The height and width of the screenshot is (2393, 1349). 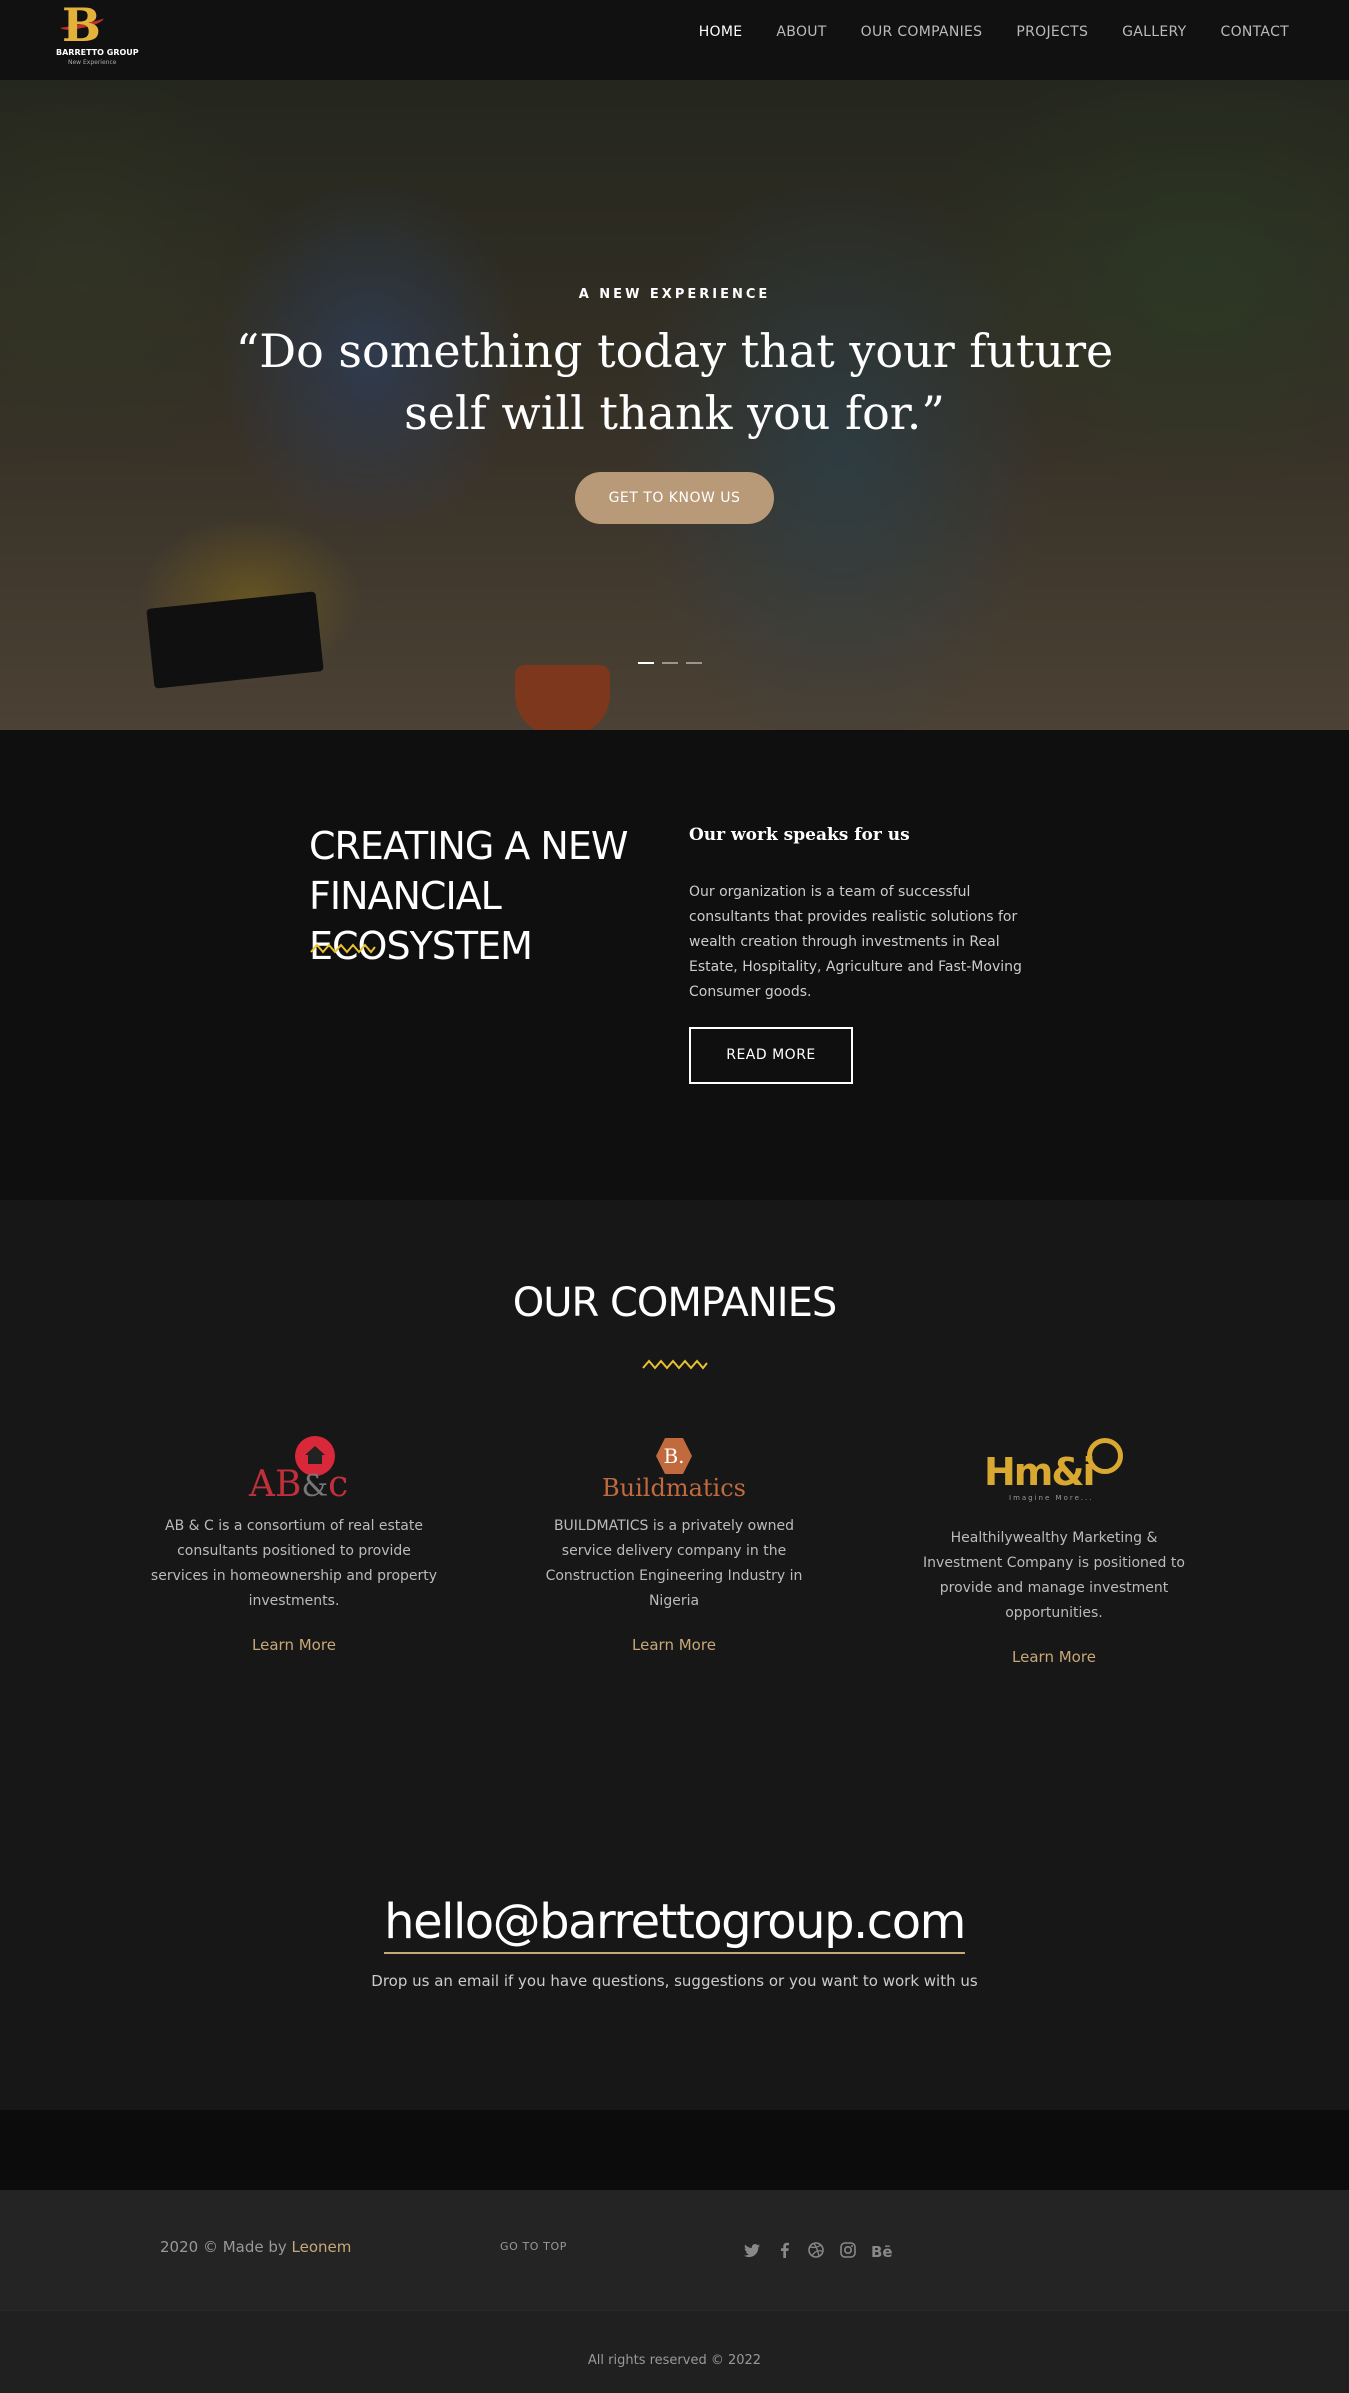 I want to click on twitter-icon, so click(x=752, y=2252).